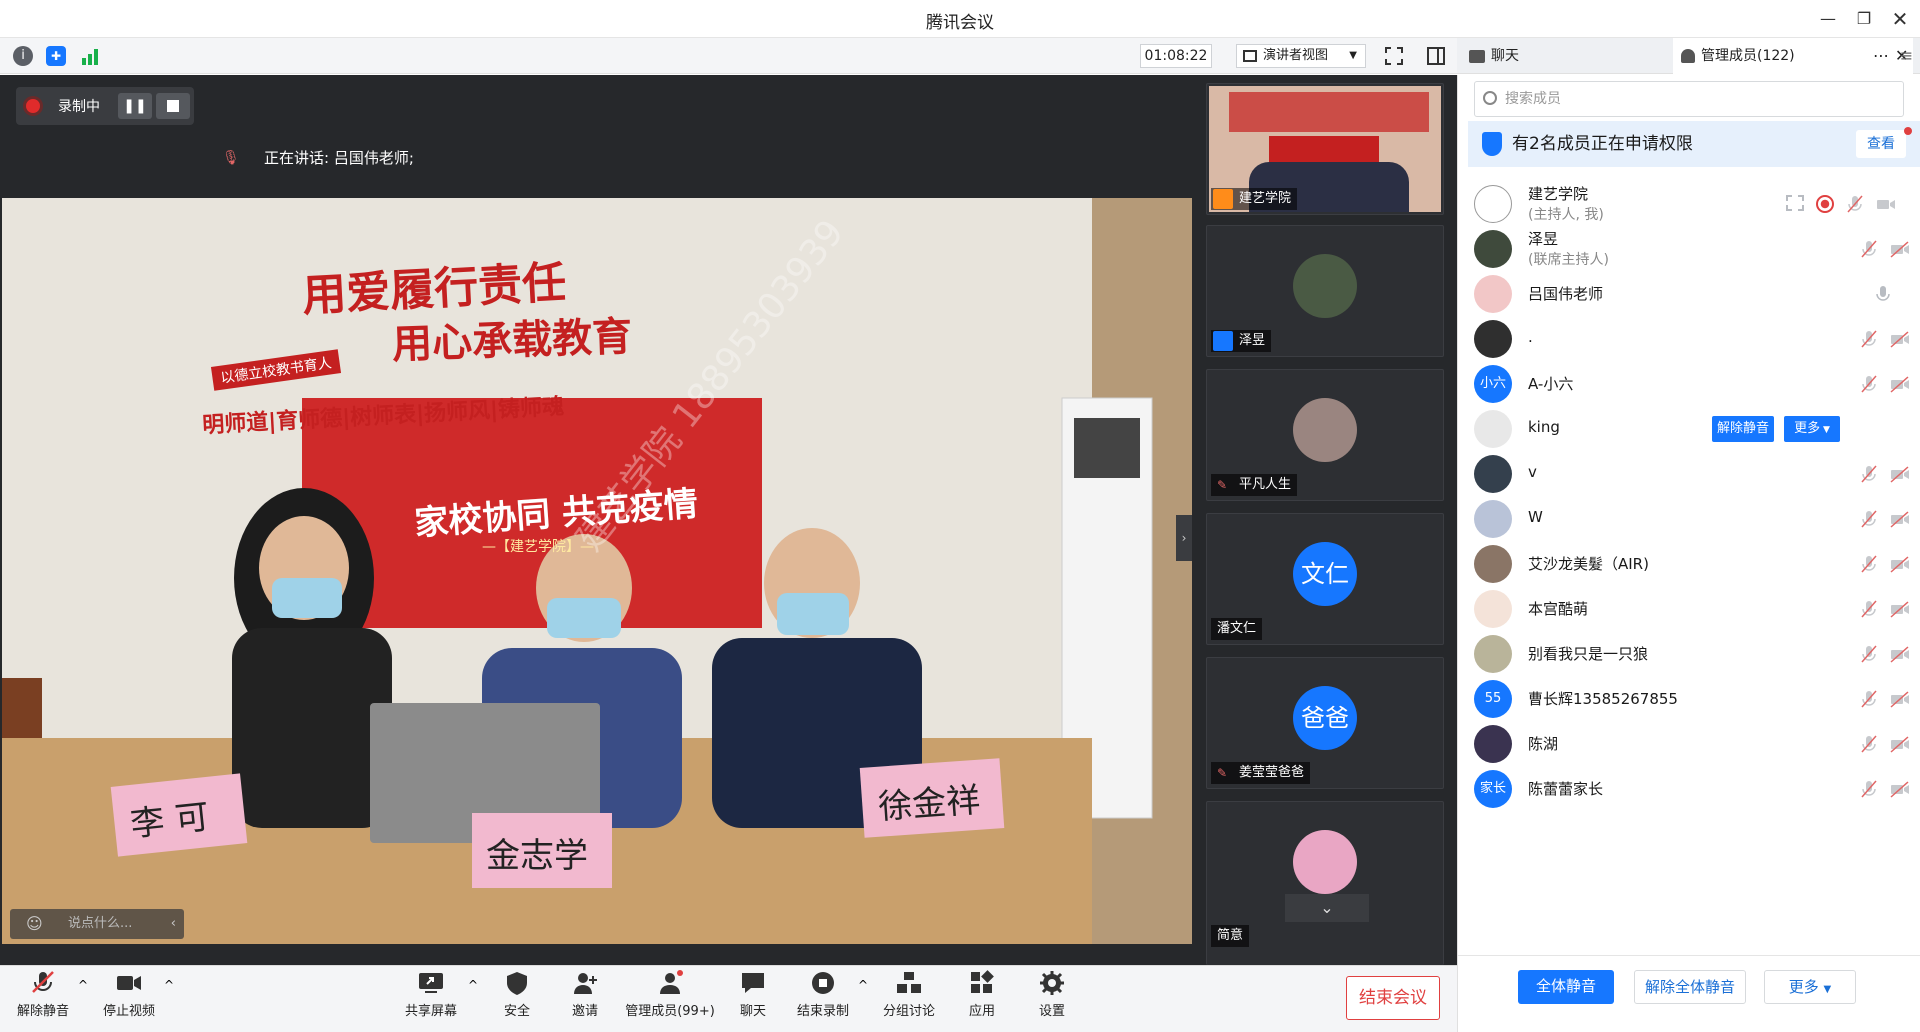  What do you see at coordinates (1881, 56) in the screenshot?
I see `more-icon: ⋯` at bounding box center [1881, 56].